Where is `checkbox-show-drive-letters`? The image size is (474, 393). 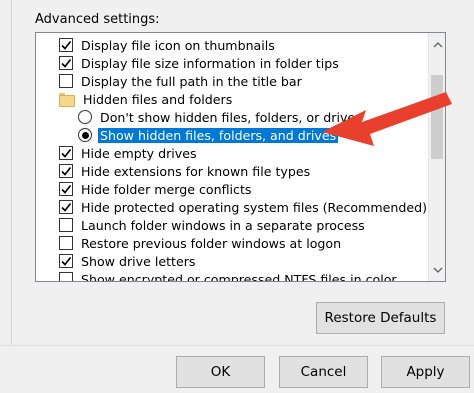
checkbox-show-drive-letters is located at coordinates (66, 261).